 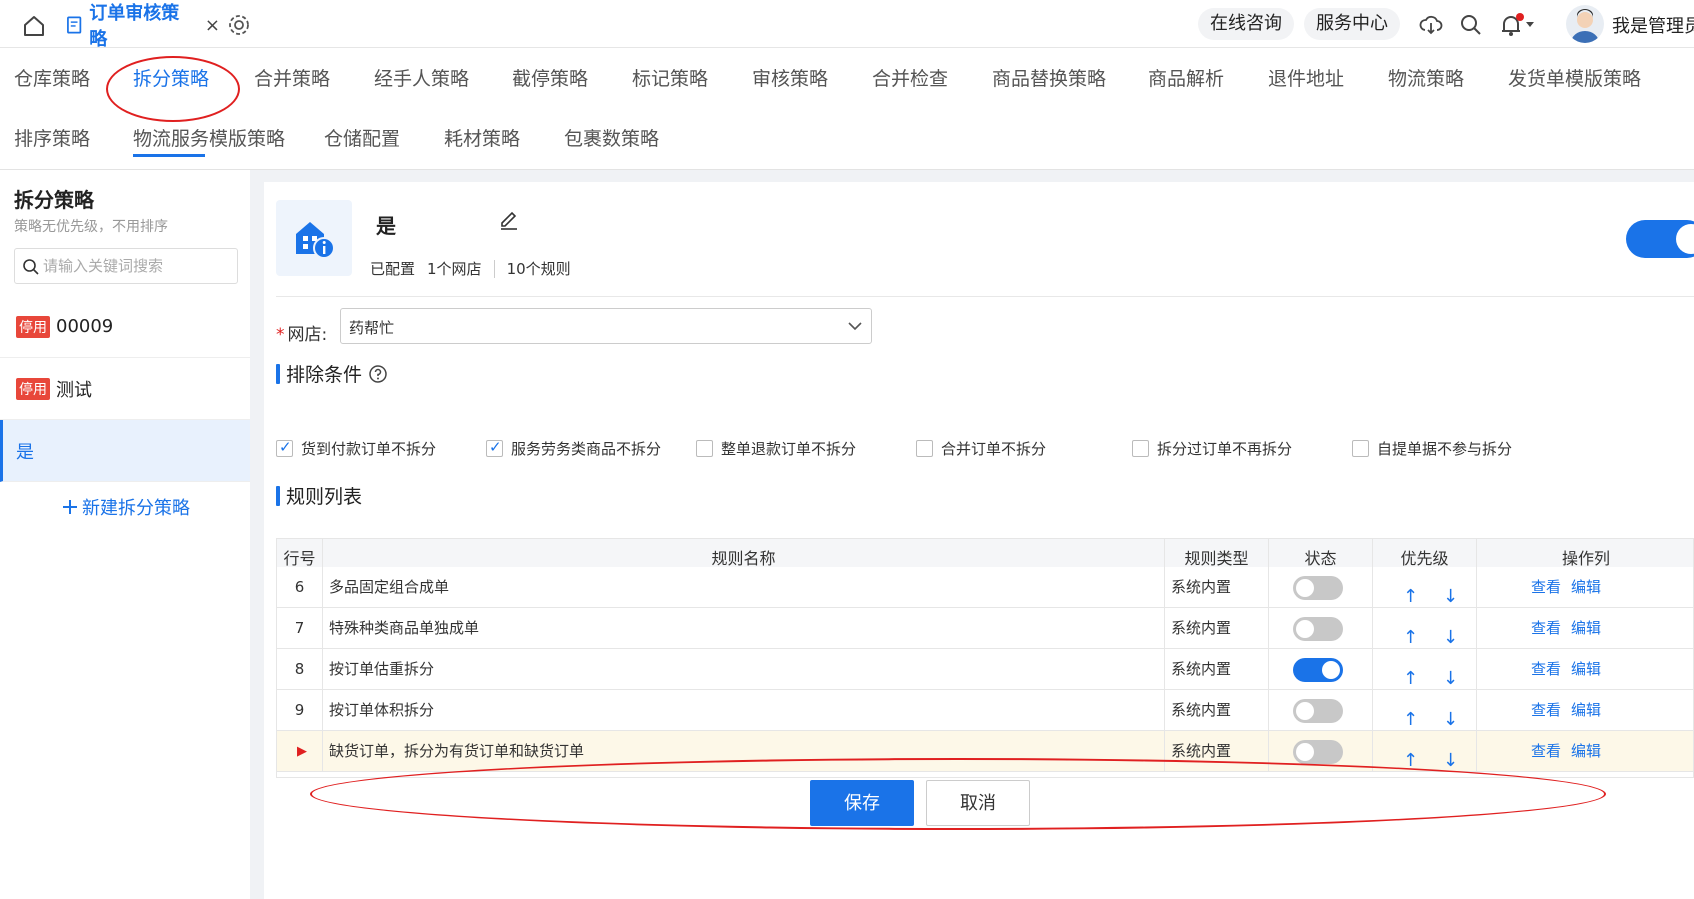 What do you see at coordinates (125, 451) in the screenshot?
I see `list-item-selected: 是` at bounding box center [125, 451].